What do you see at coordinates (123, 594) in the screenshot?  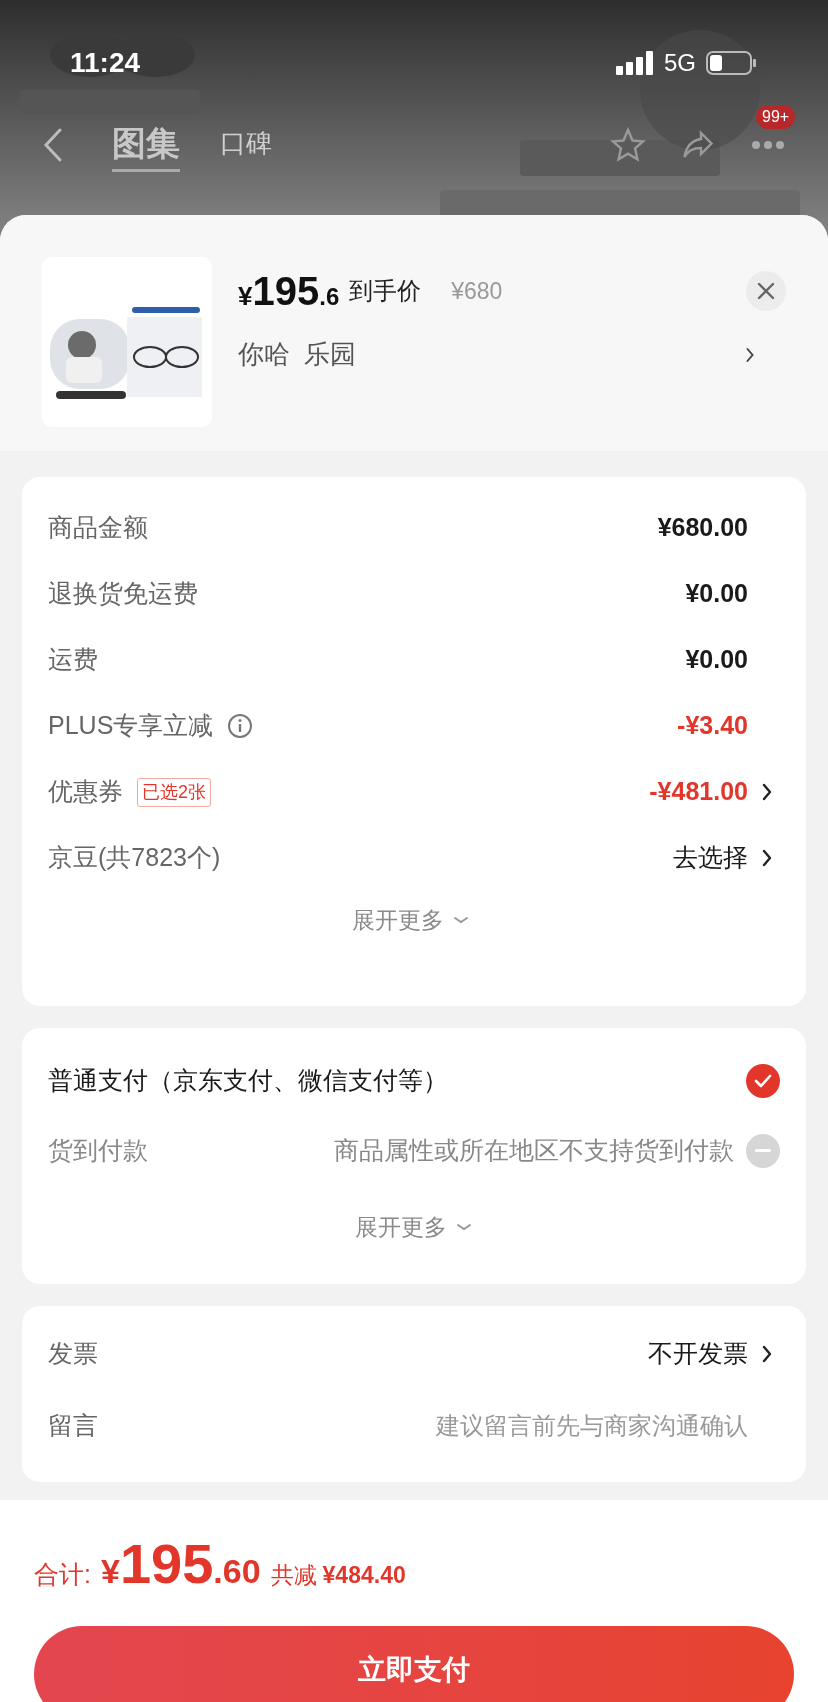 I see `row-label: 退换货免运费` at bounding box center [123, 594].